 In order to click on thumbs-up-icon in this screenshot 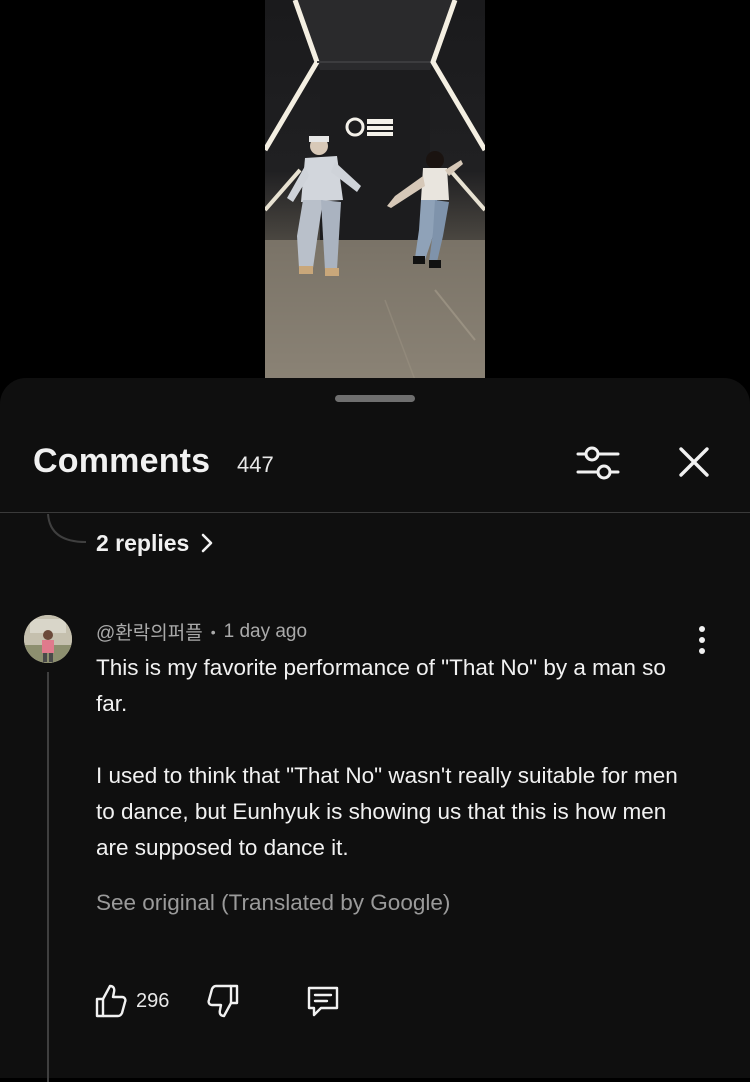, I will do `click(111, 1001)`.